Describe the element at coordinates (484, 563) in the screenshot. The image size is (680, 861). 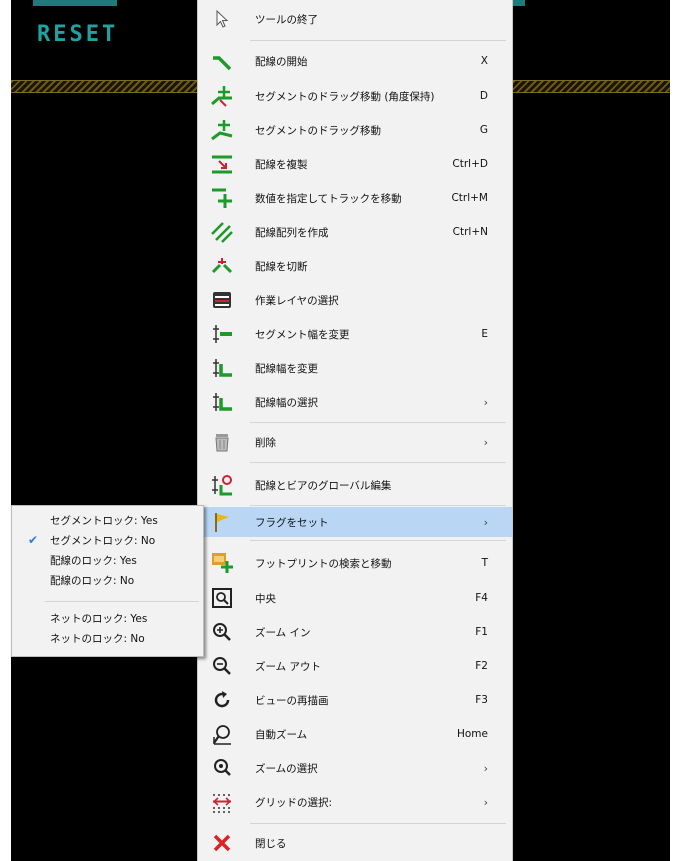
I see `menu-item-shortcut: T` at that location.